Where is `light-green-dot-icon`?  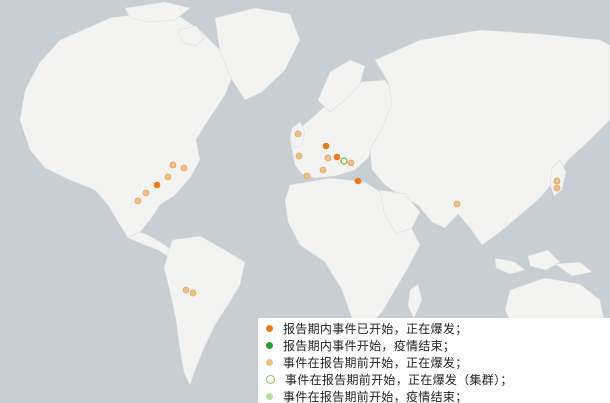
light-green-dot-icon is located at coordinates (269, 396).